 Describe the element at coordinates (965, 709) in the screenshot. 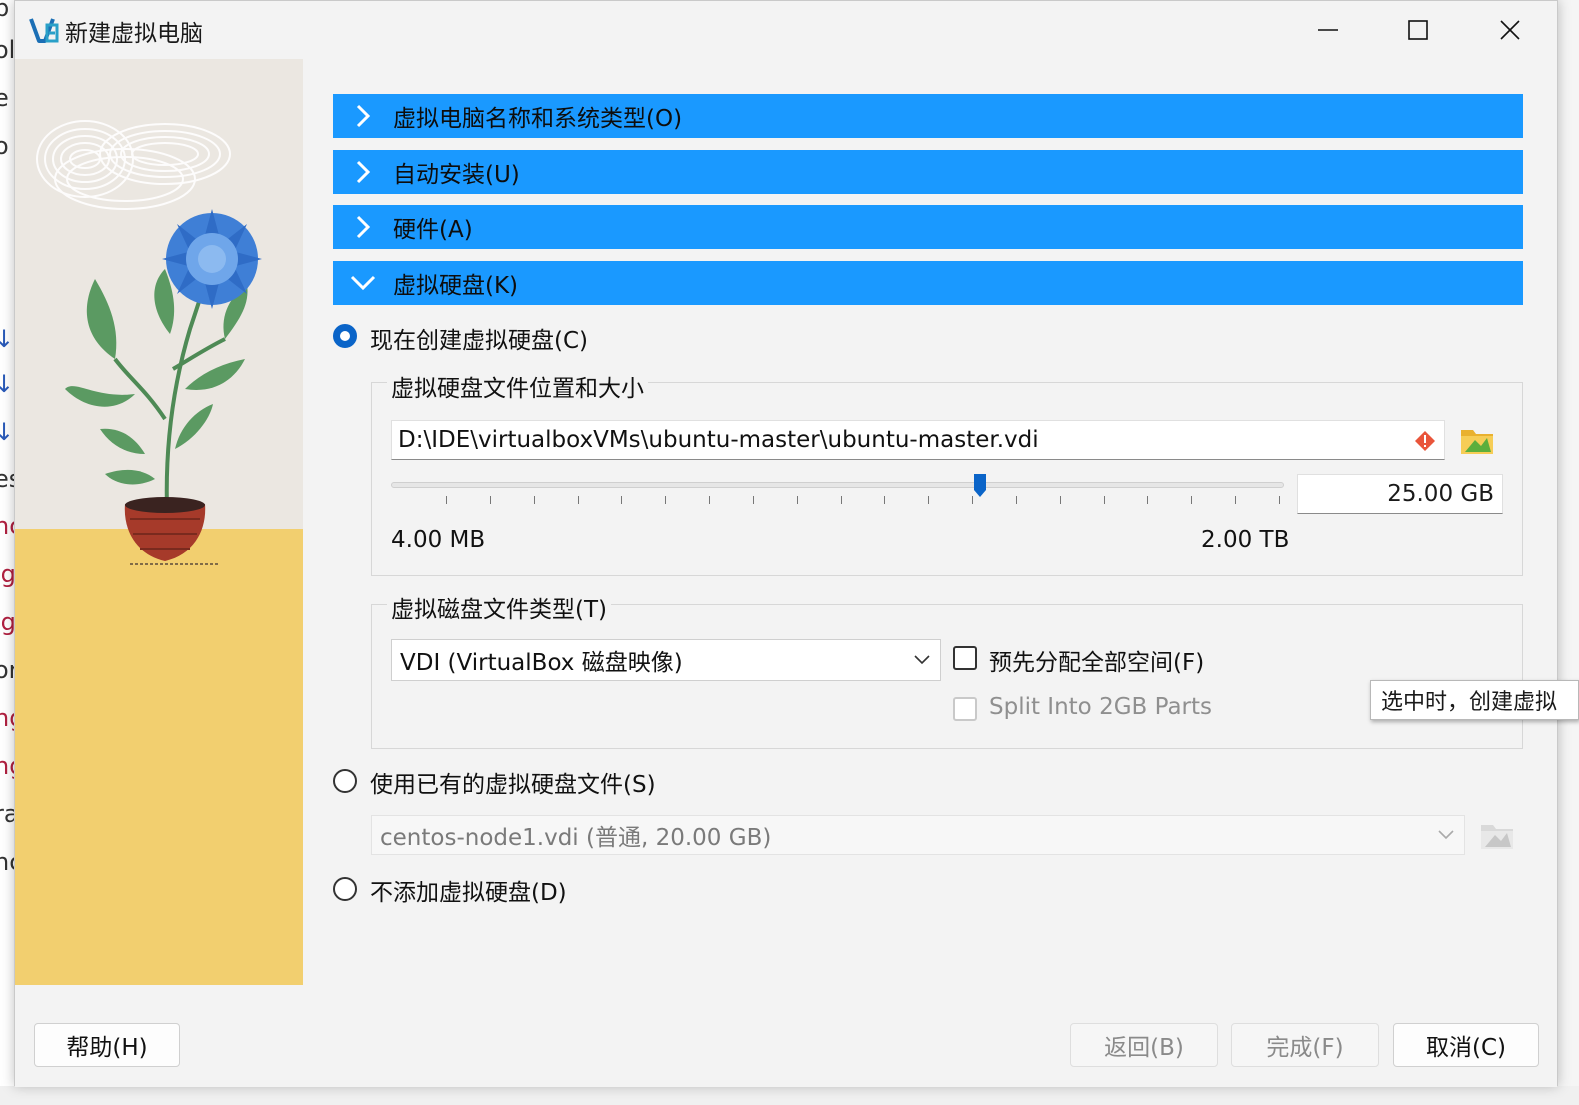

I see `split-2gb-checkbox` at that location.